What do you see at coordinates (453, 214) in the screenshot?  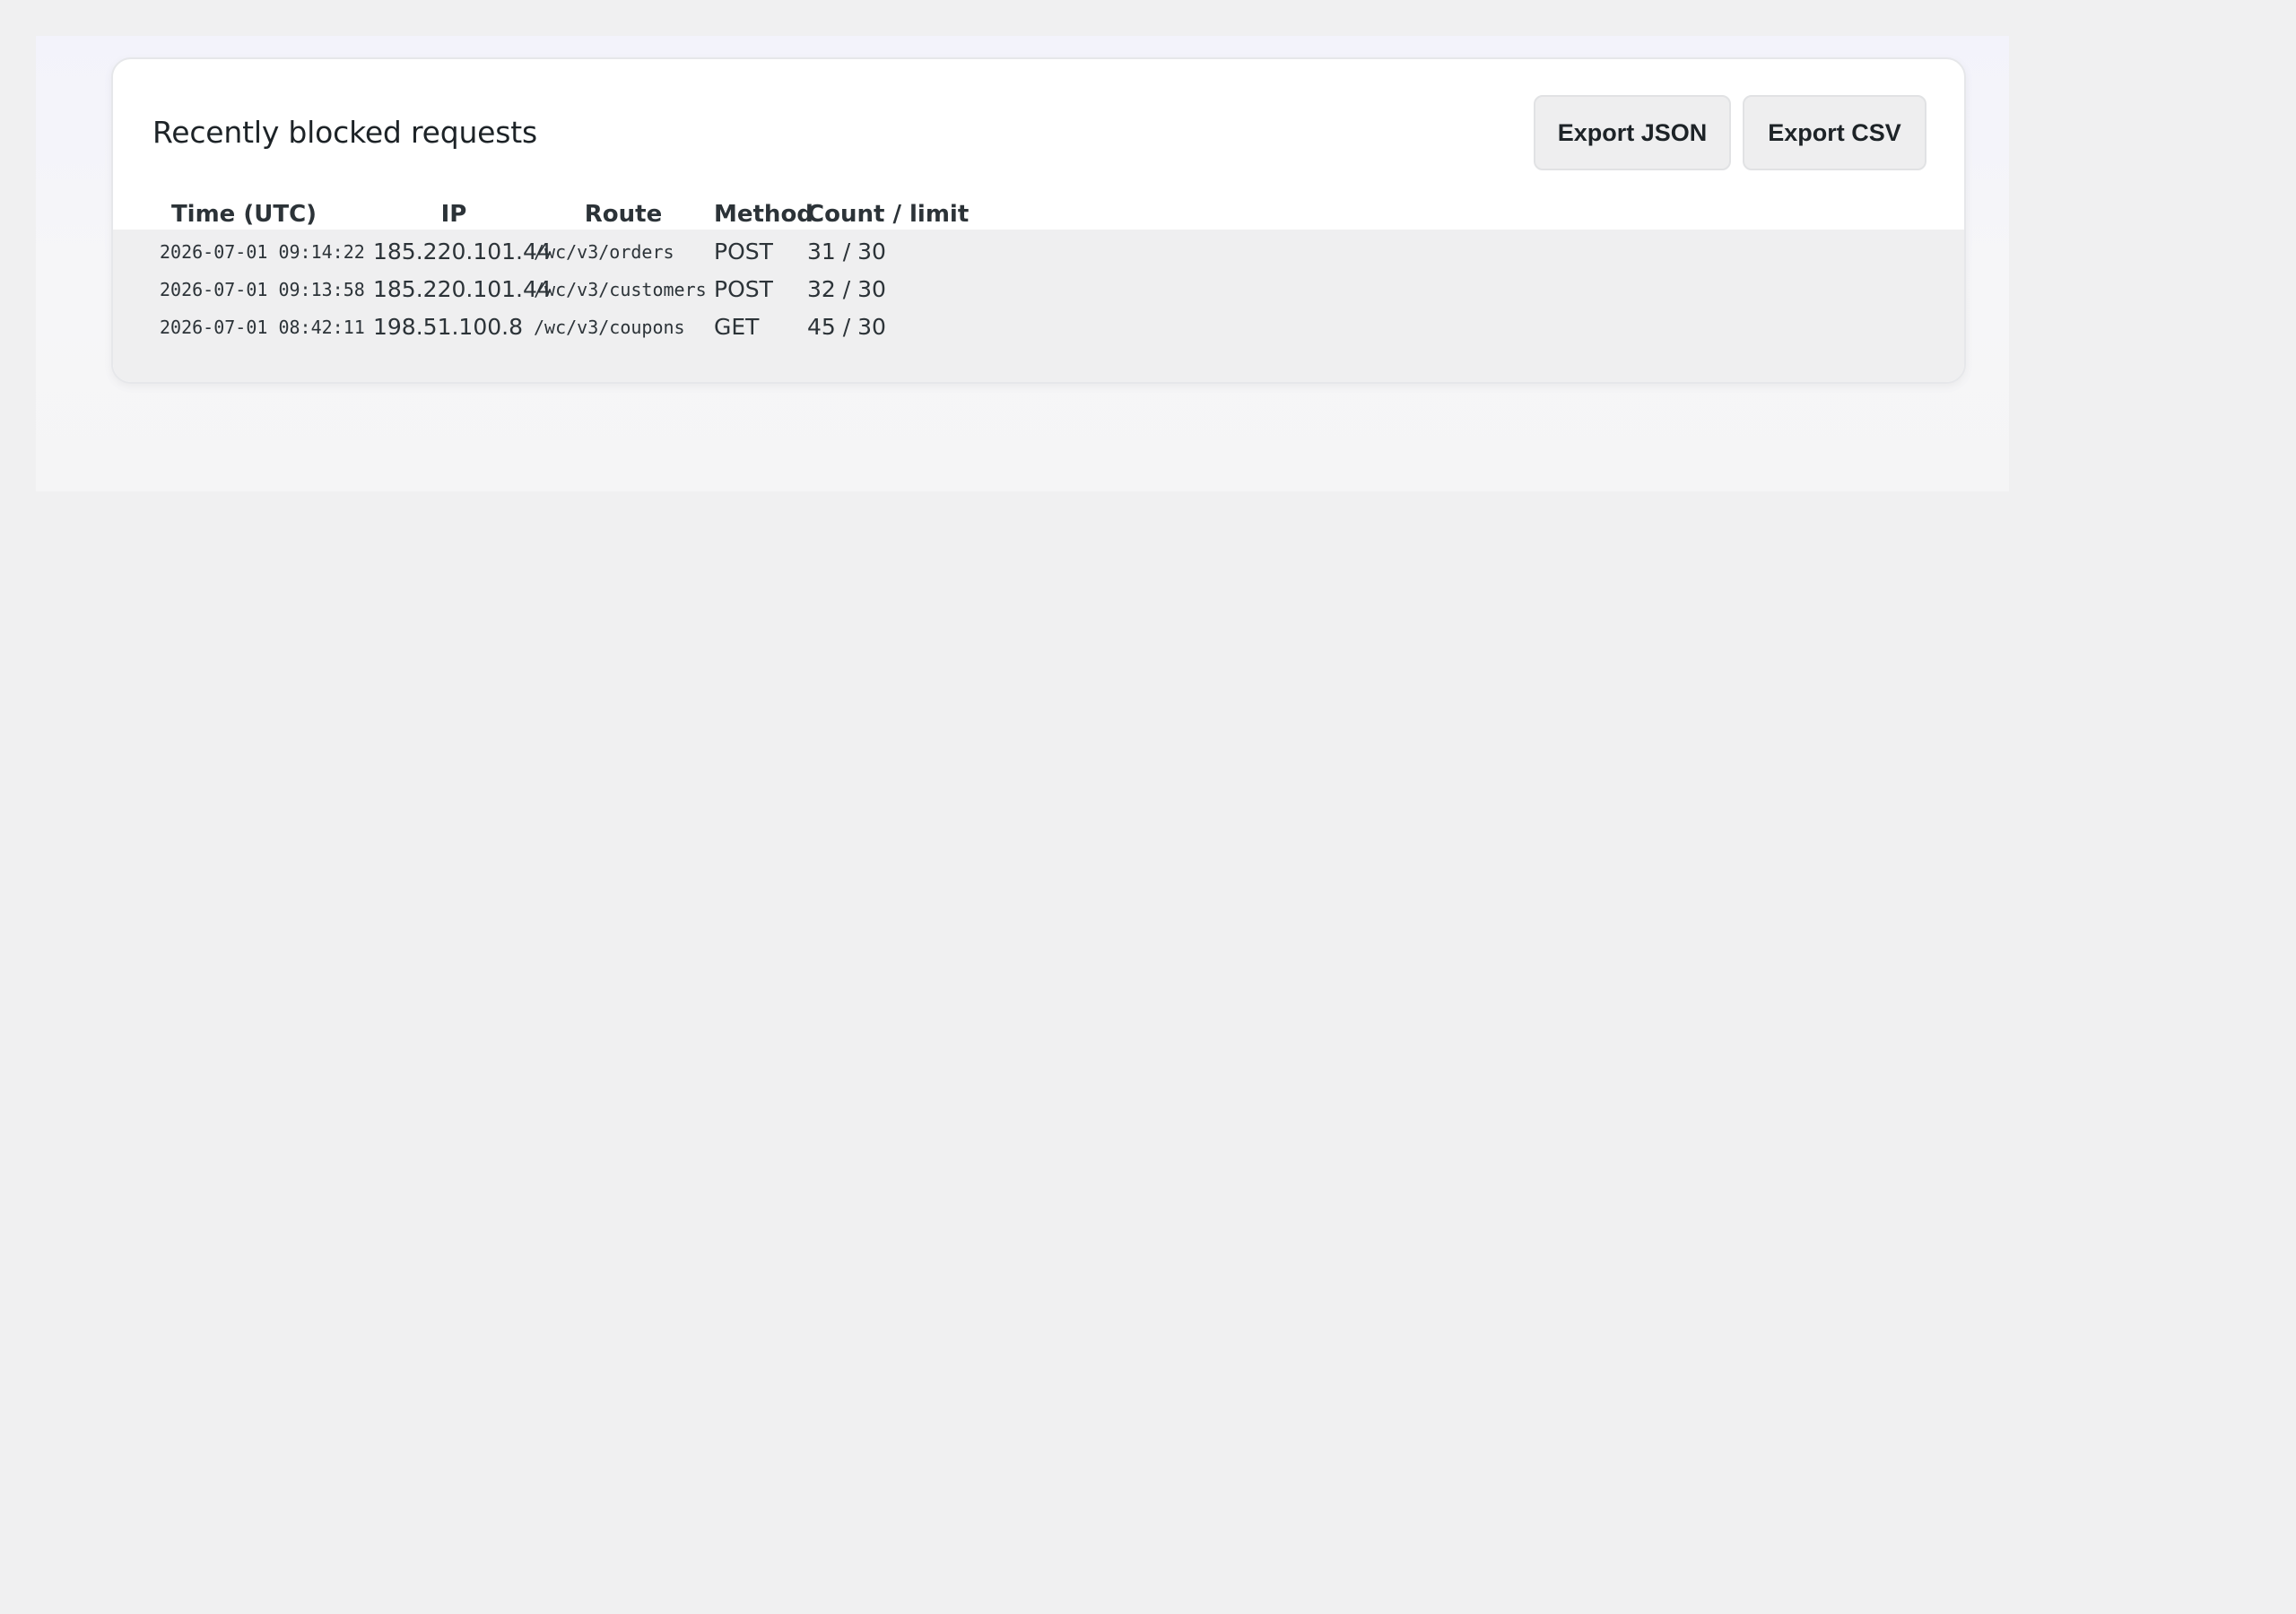 I see `column-header-ip: IP` at bounding box center [453, 214].